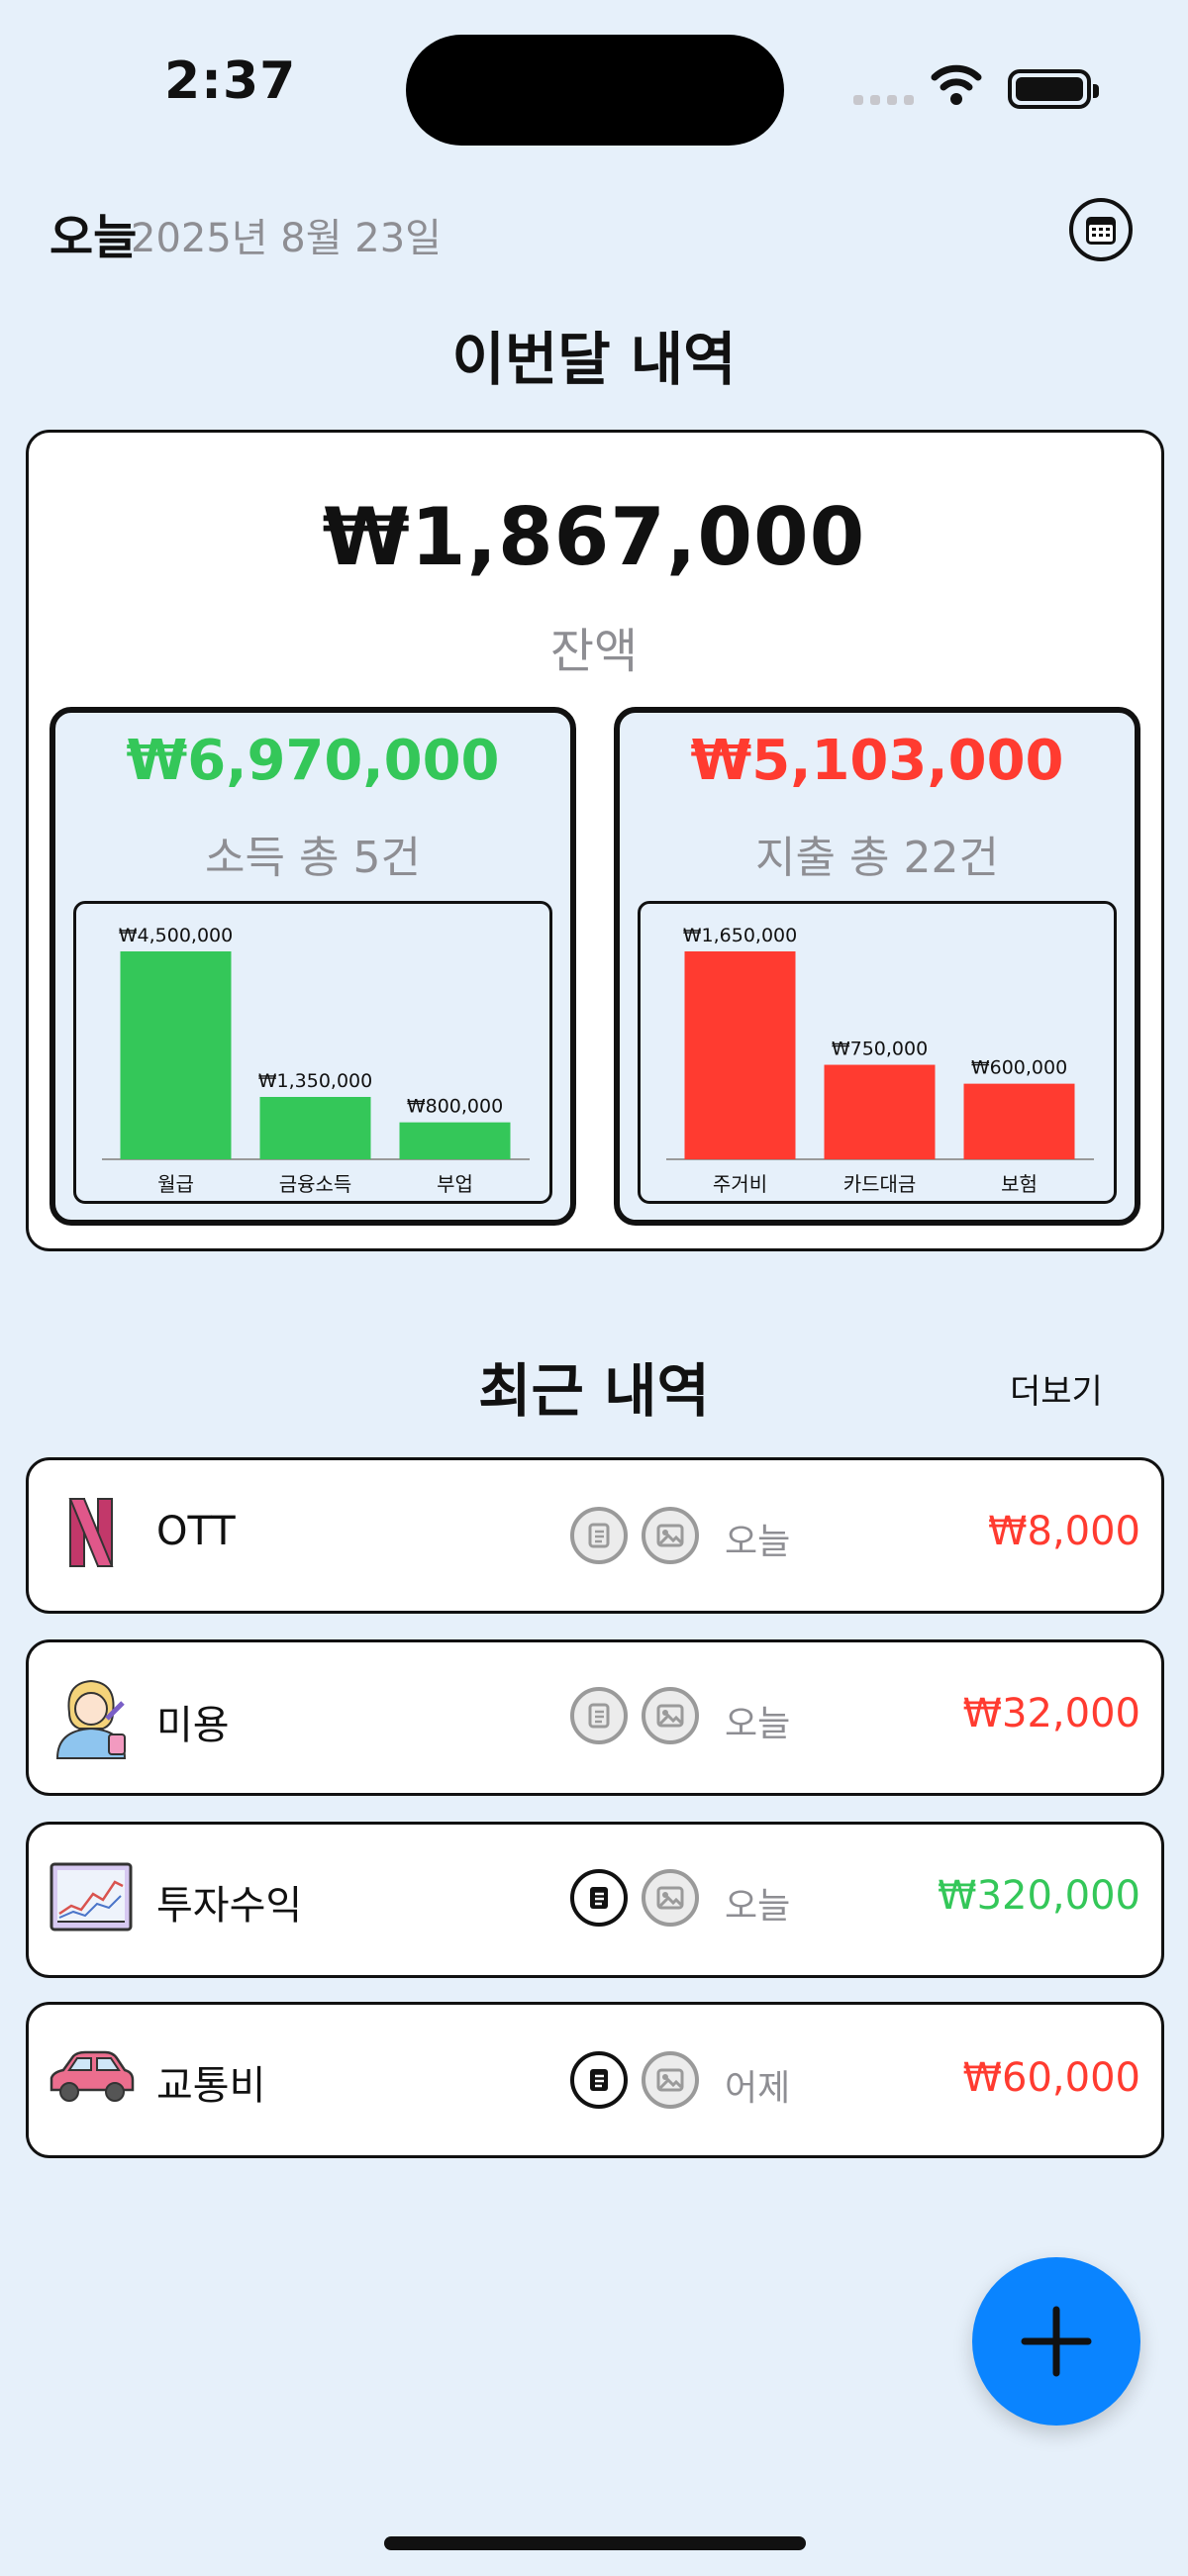  I want to click on status-time: 2:37, so click(231, 81).